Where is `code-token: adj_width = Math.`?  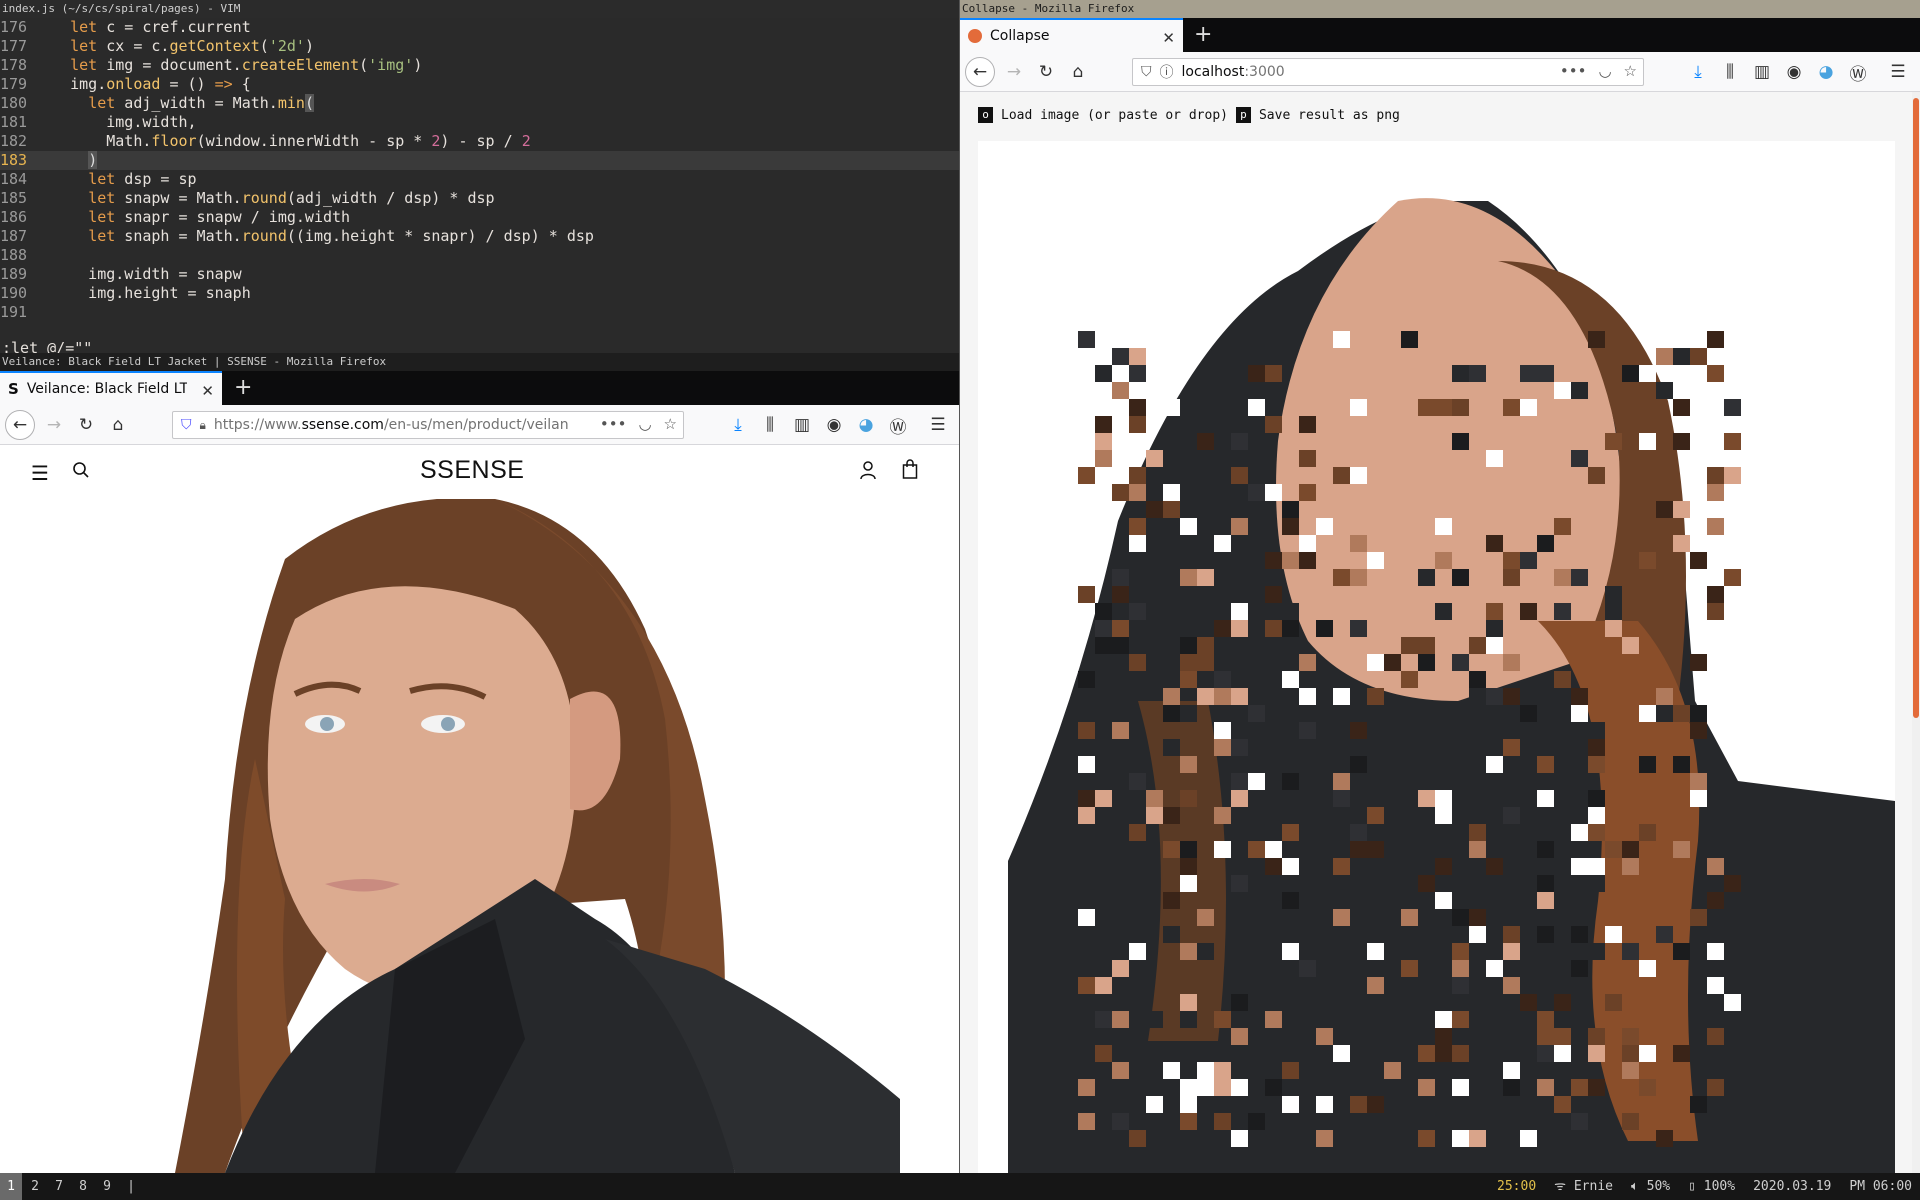
code-token: adj_width = Math. is located at coordinates (196, 103).